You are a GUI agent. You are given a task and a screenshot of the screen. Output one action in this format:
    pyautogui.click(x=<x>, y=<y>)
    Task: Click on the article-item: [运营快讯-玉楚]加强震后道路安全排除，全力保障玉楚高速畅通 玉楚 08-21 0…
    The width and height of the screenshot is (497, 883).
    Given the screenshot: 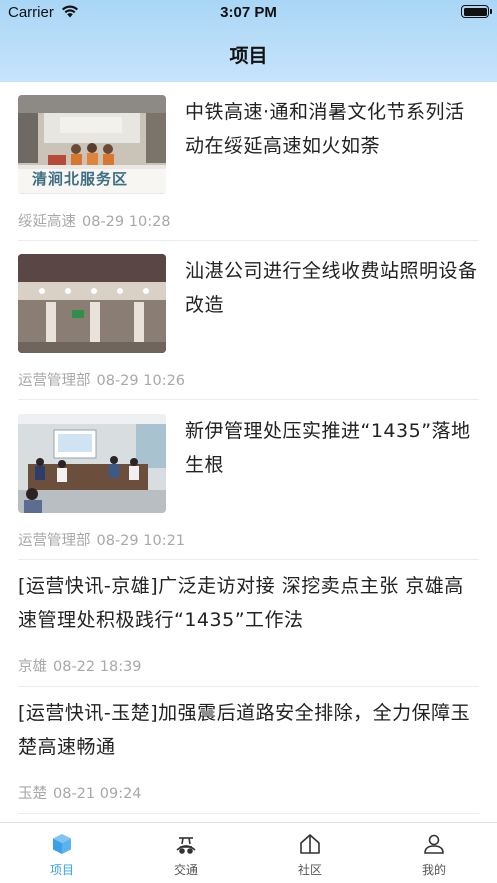 What is the action you would take?
    pyautogui.click(x=248, y=755)
    